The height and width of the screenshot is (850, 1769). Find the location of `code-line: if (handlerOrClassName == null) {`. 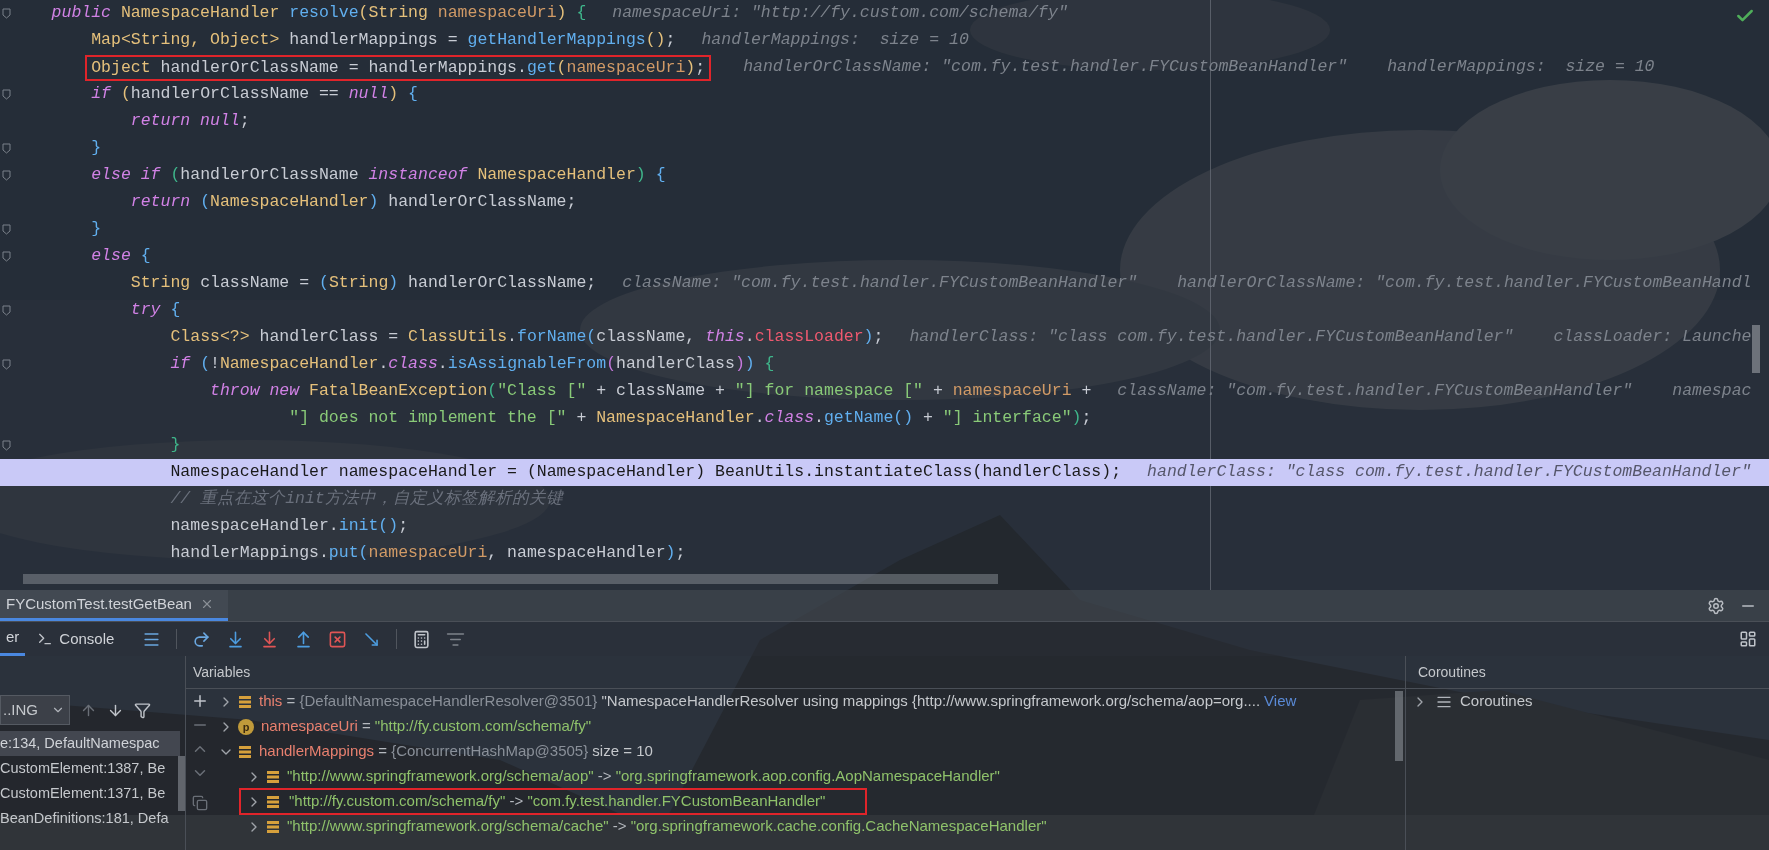

code-line: if (handlerOrClassName == null) { is located at coordinates (254, 94).